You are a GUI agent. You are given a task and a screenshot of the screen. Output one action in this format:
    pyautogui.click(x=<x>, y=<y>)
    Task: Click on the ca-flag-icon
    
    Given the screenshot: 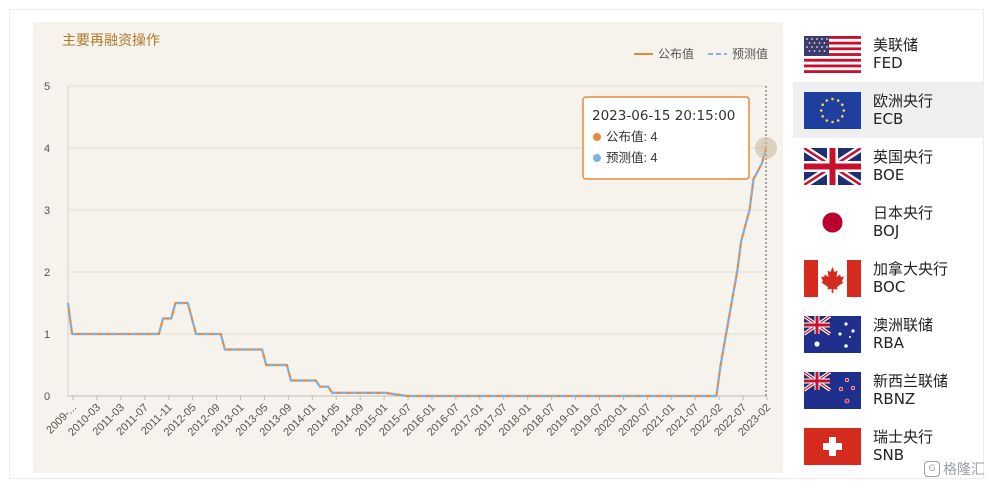 What is the action you would take?
    pyautogui.click(x=832, y=278)
    